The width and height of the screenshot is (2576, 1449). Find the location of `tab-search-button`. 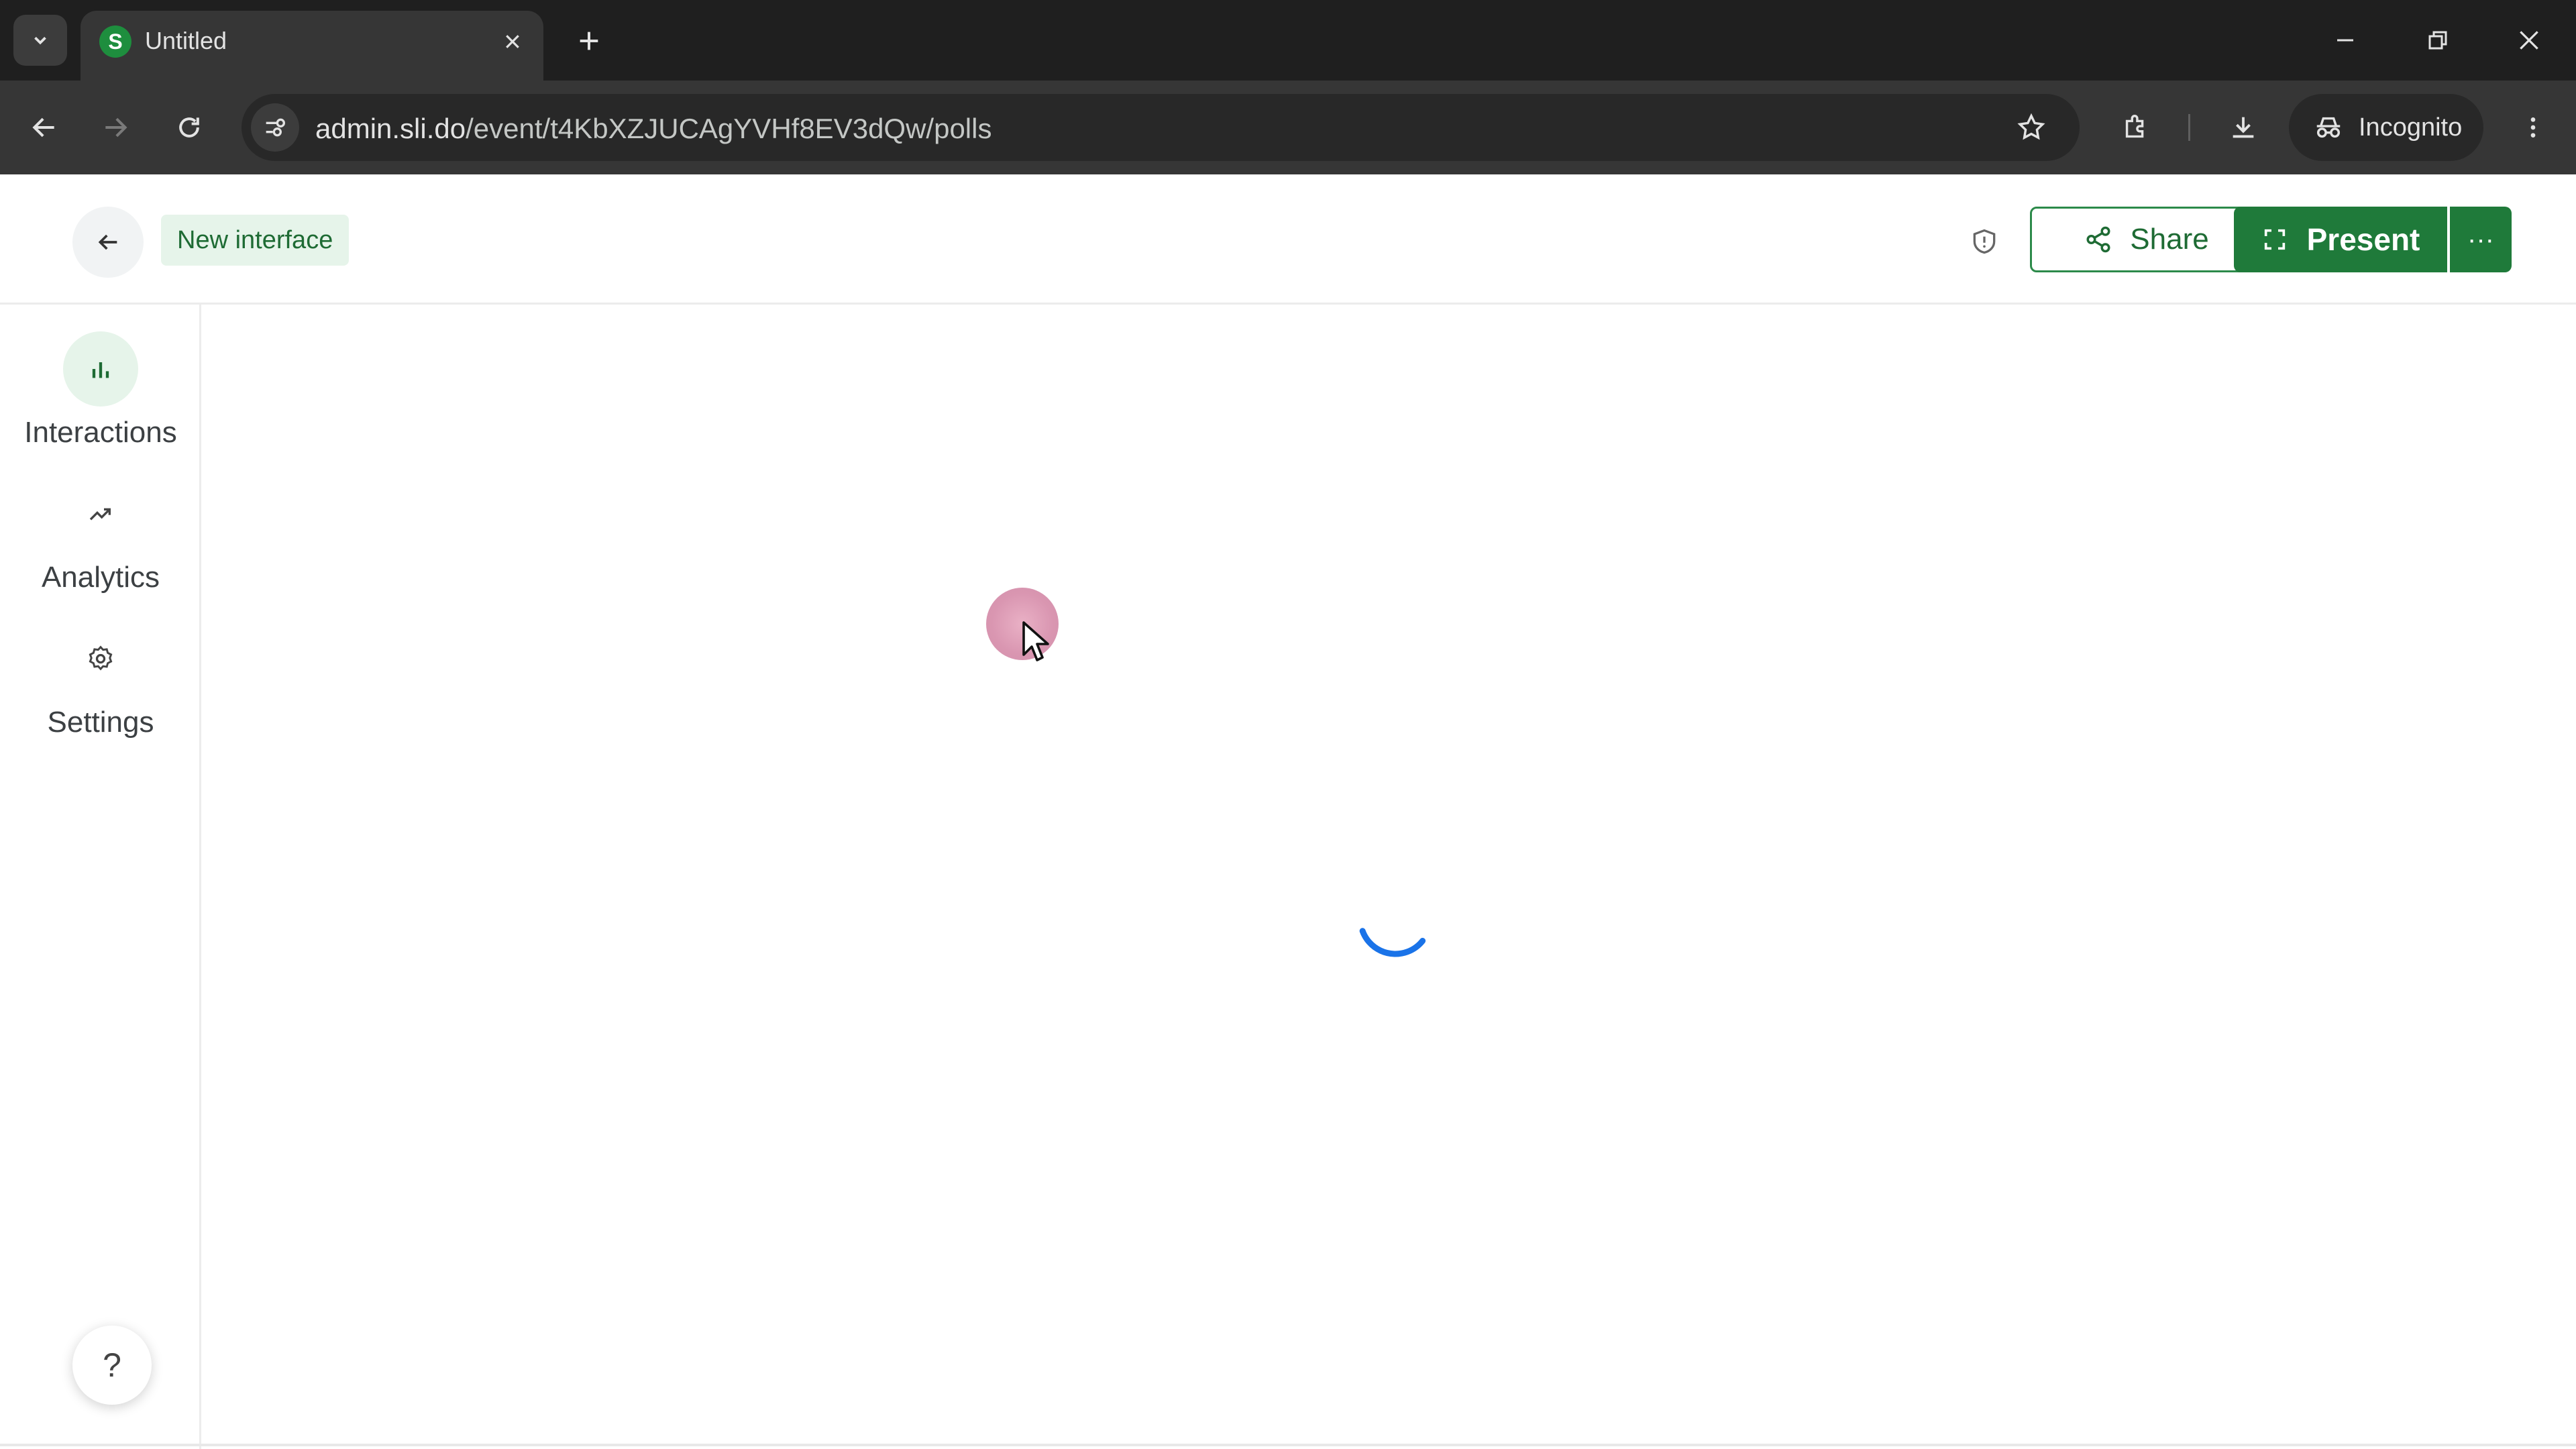

tab-search-button is located at coordinates (40, 40).